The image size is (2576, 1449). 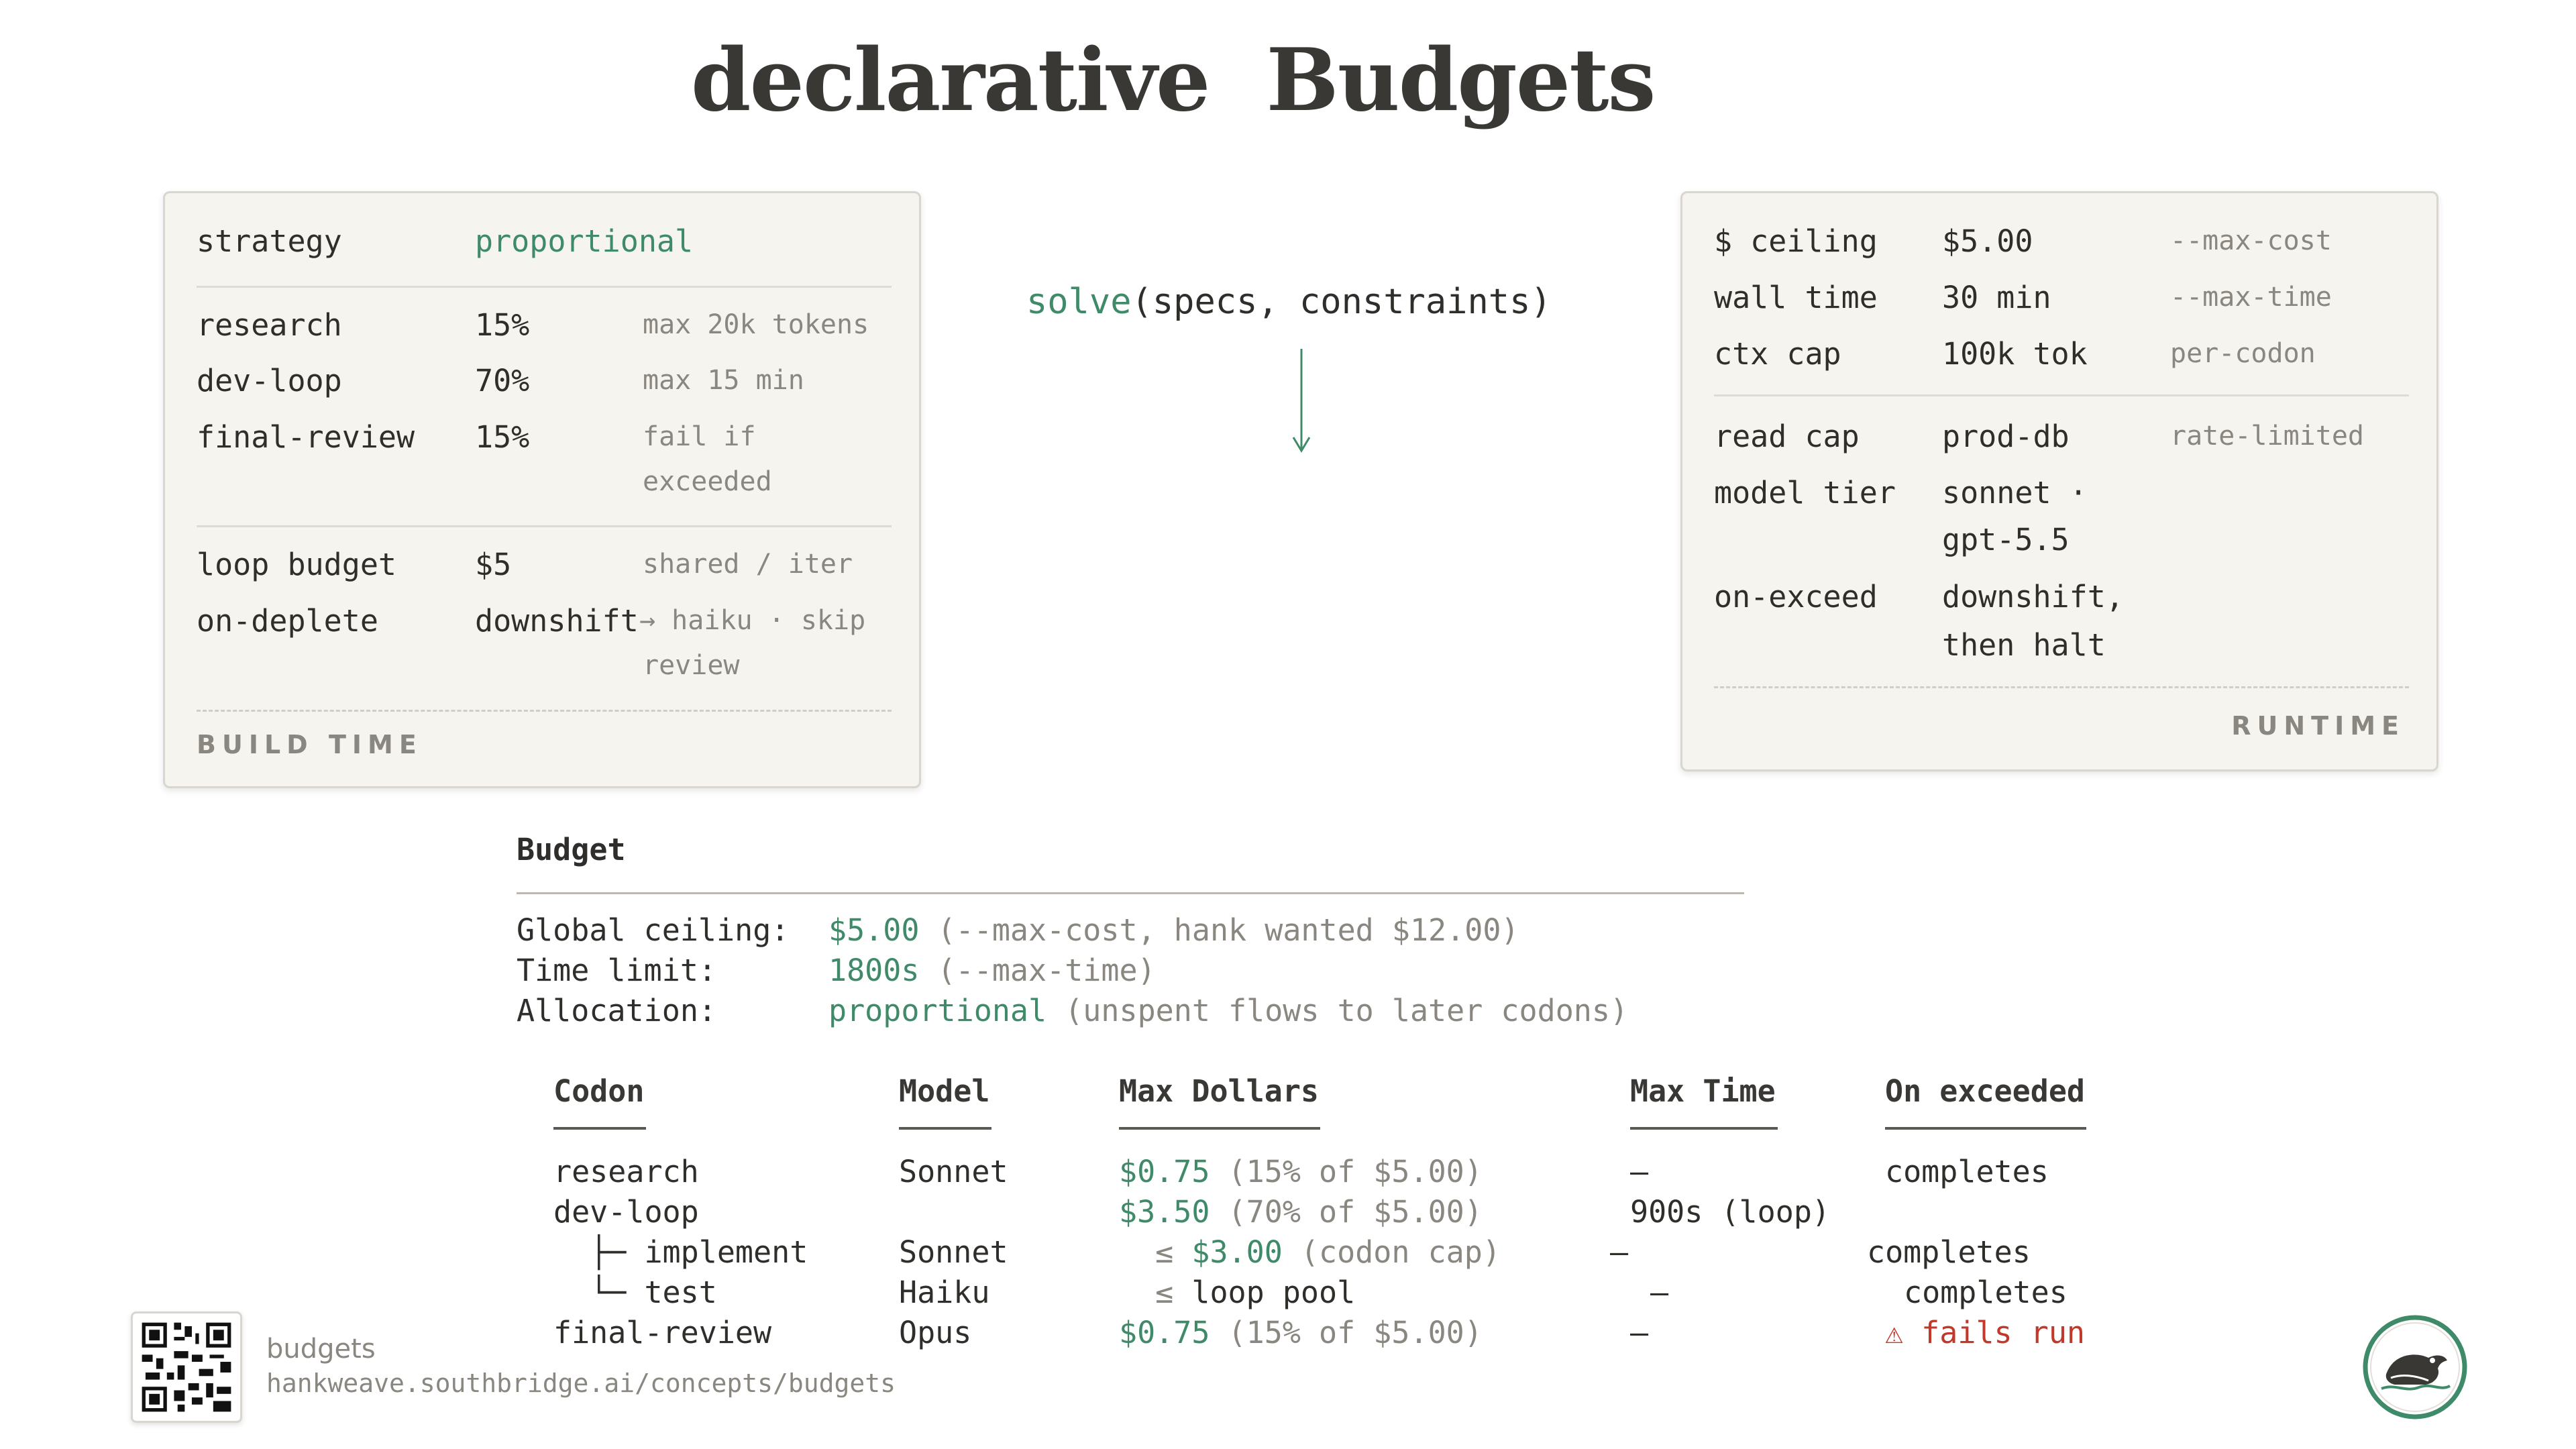 What do you see at coordinates (935, 1332) in the screenshot?
I see `table-row-model: Opus` at bounding box center [935, 1332].